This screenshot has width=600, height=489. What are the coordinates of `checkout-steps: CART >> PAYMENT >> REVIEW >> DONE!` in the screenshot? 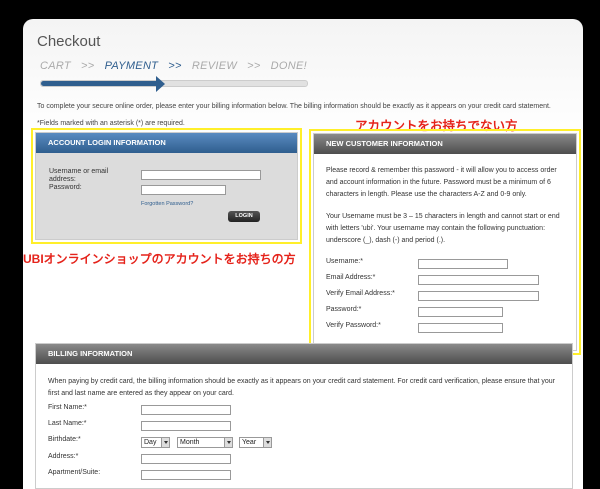 It's located at (173, 66).